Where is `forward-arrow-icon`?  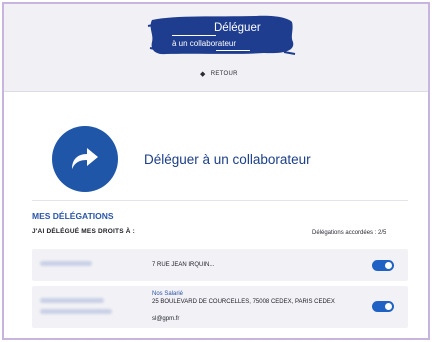
forward-arrow-icon is located at coordinates (85, 158).